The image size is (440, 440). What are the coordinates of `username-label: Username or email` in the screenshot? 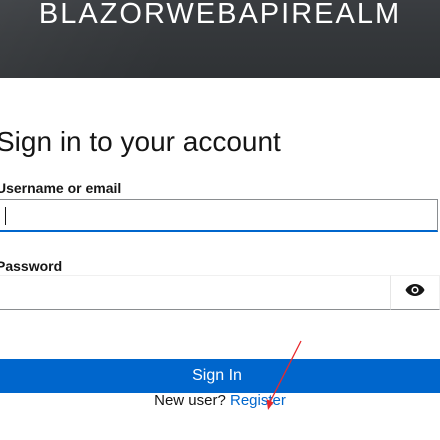 It's located at (61, 188).